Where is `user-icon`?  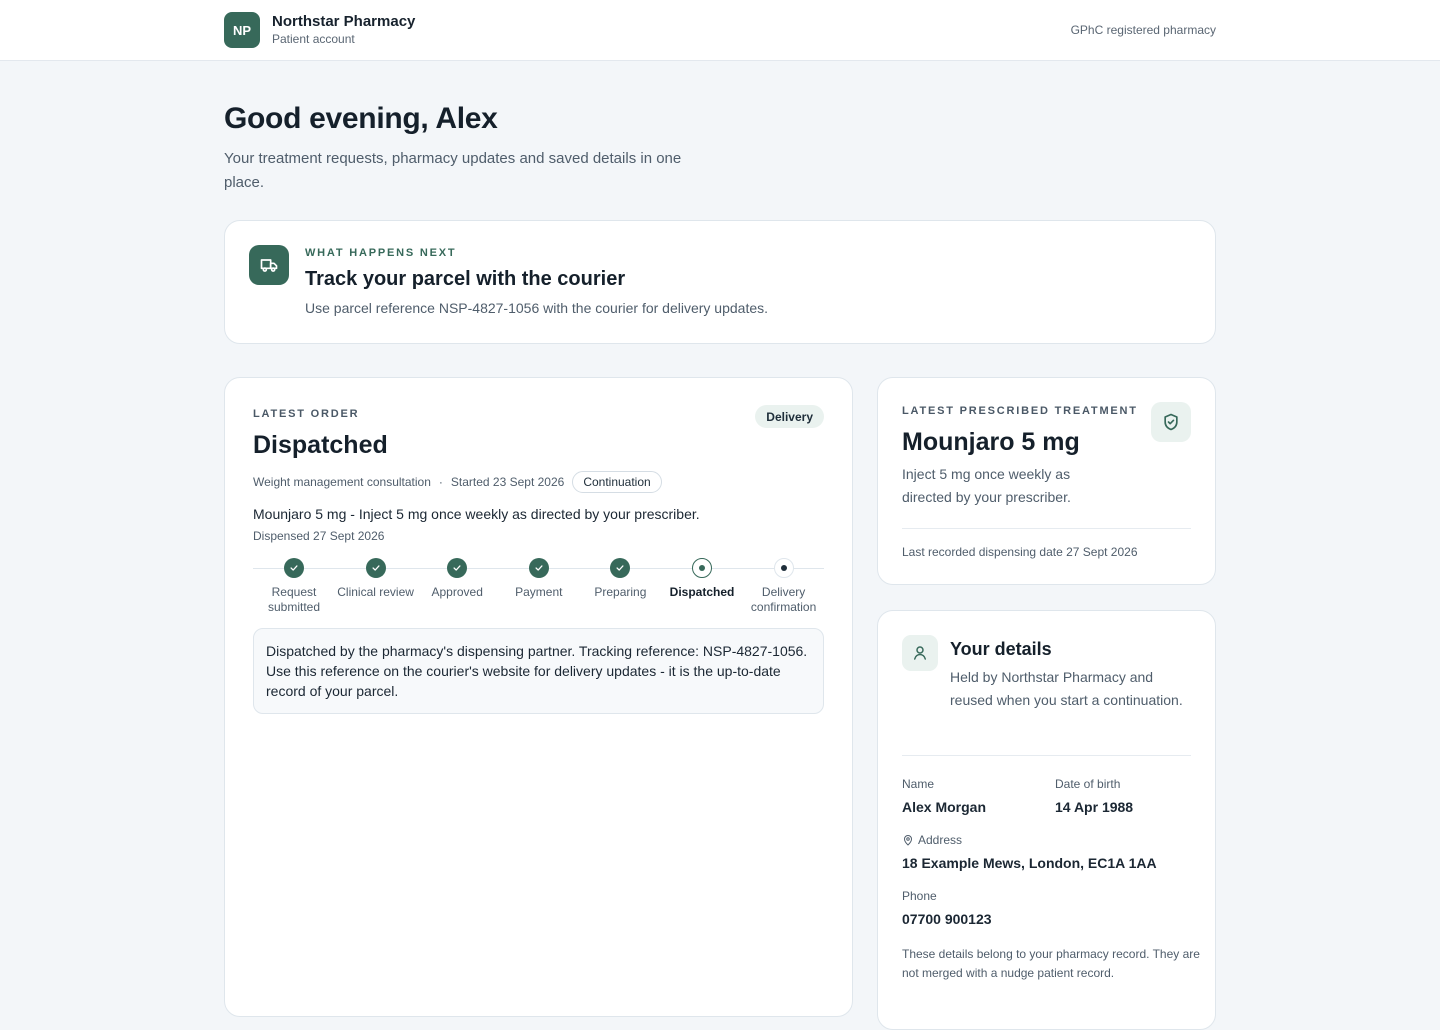
user-icon is located at coordinates (920, 653).